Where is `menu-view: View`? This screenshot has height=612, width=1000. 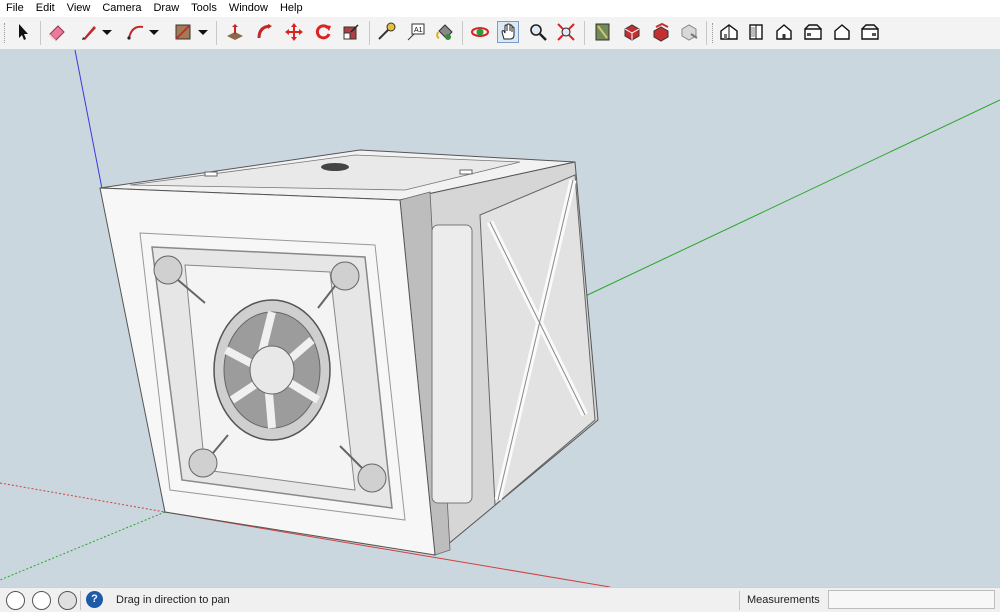 menu-view: View is located at coordinates (79, 8).